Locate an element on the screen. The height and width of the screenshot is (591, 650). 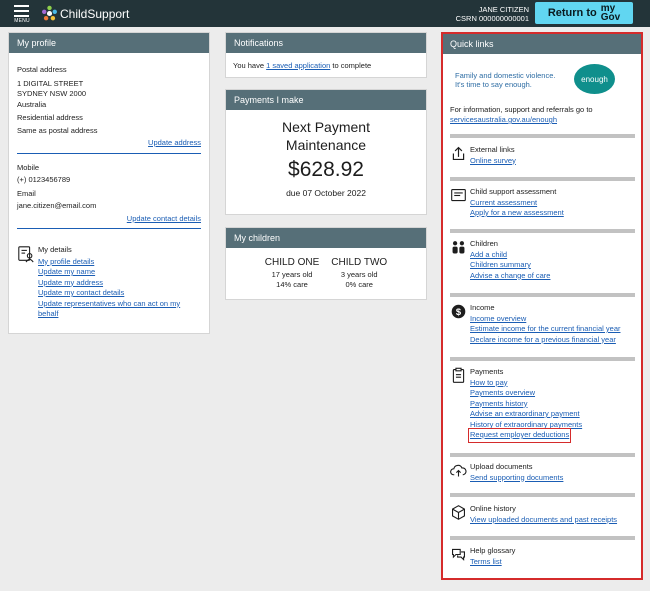
mobile-label: Mobile is located at coordinates (28, 167).